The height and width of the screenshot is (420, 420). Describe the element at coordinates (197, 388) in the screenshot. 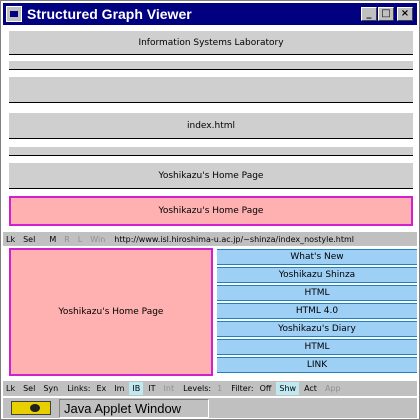

I see `levels-label: Levels:` at that location.